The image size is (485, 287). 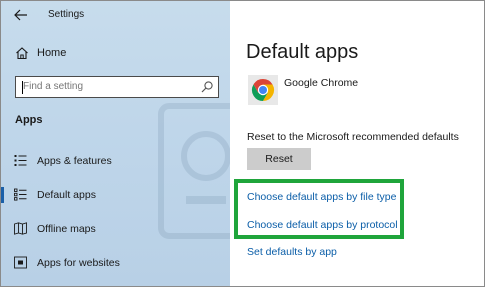 I want to click on back-arrow-icon, so click(x=20, y=15).